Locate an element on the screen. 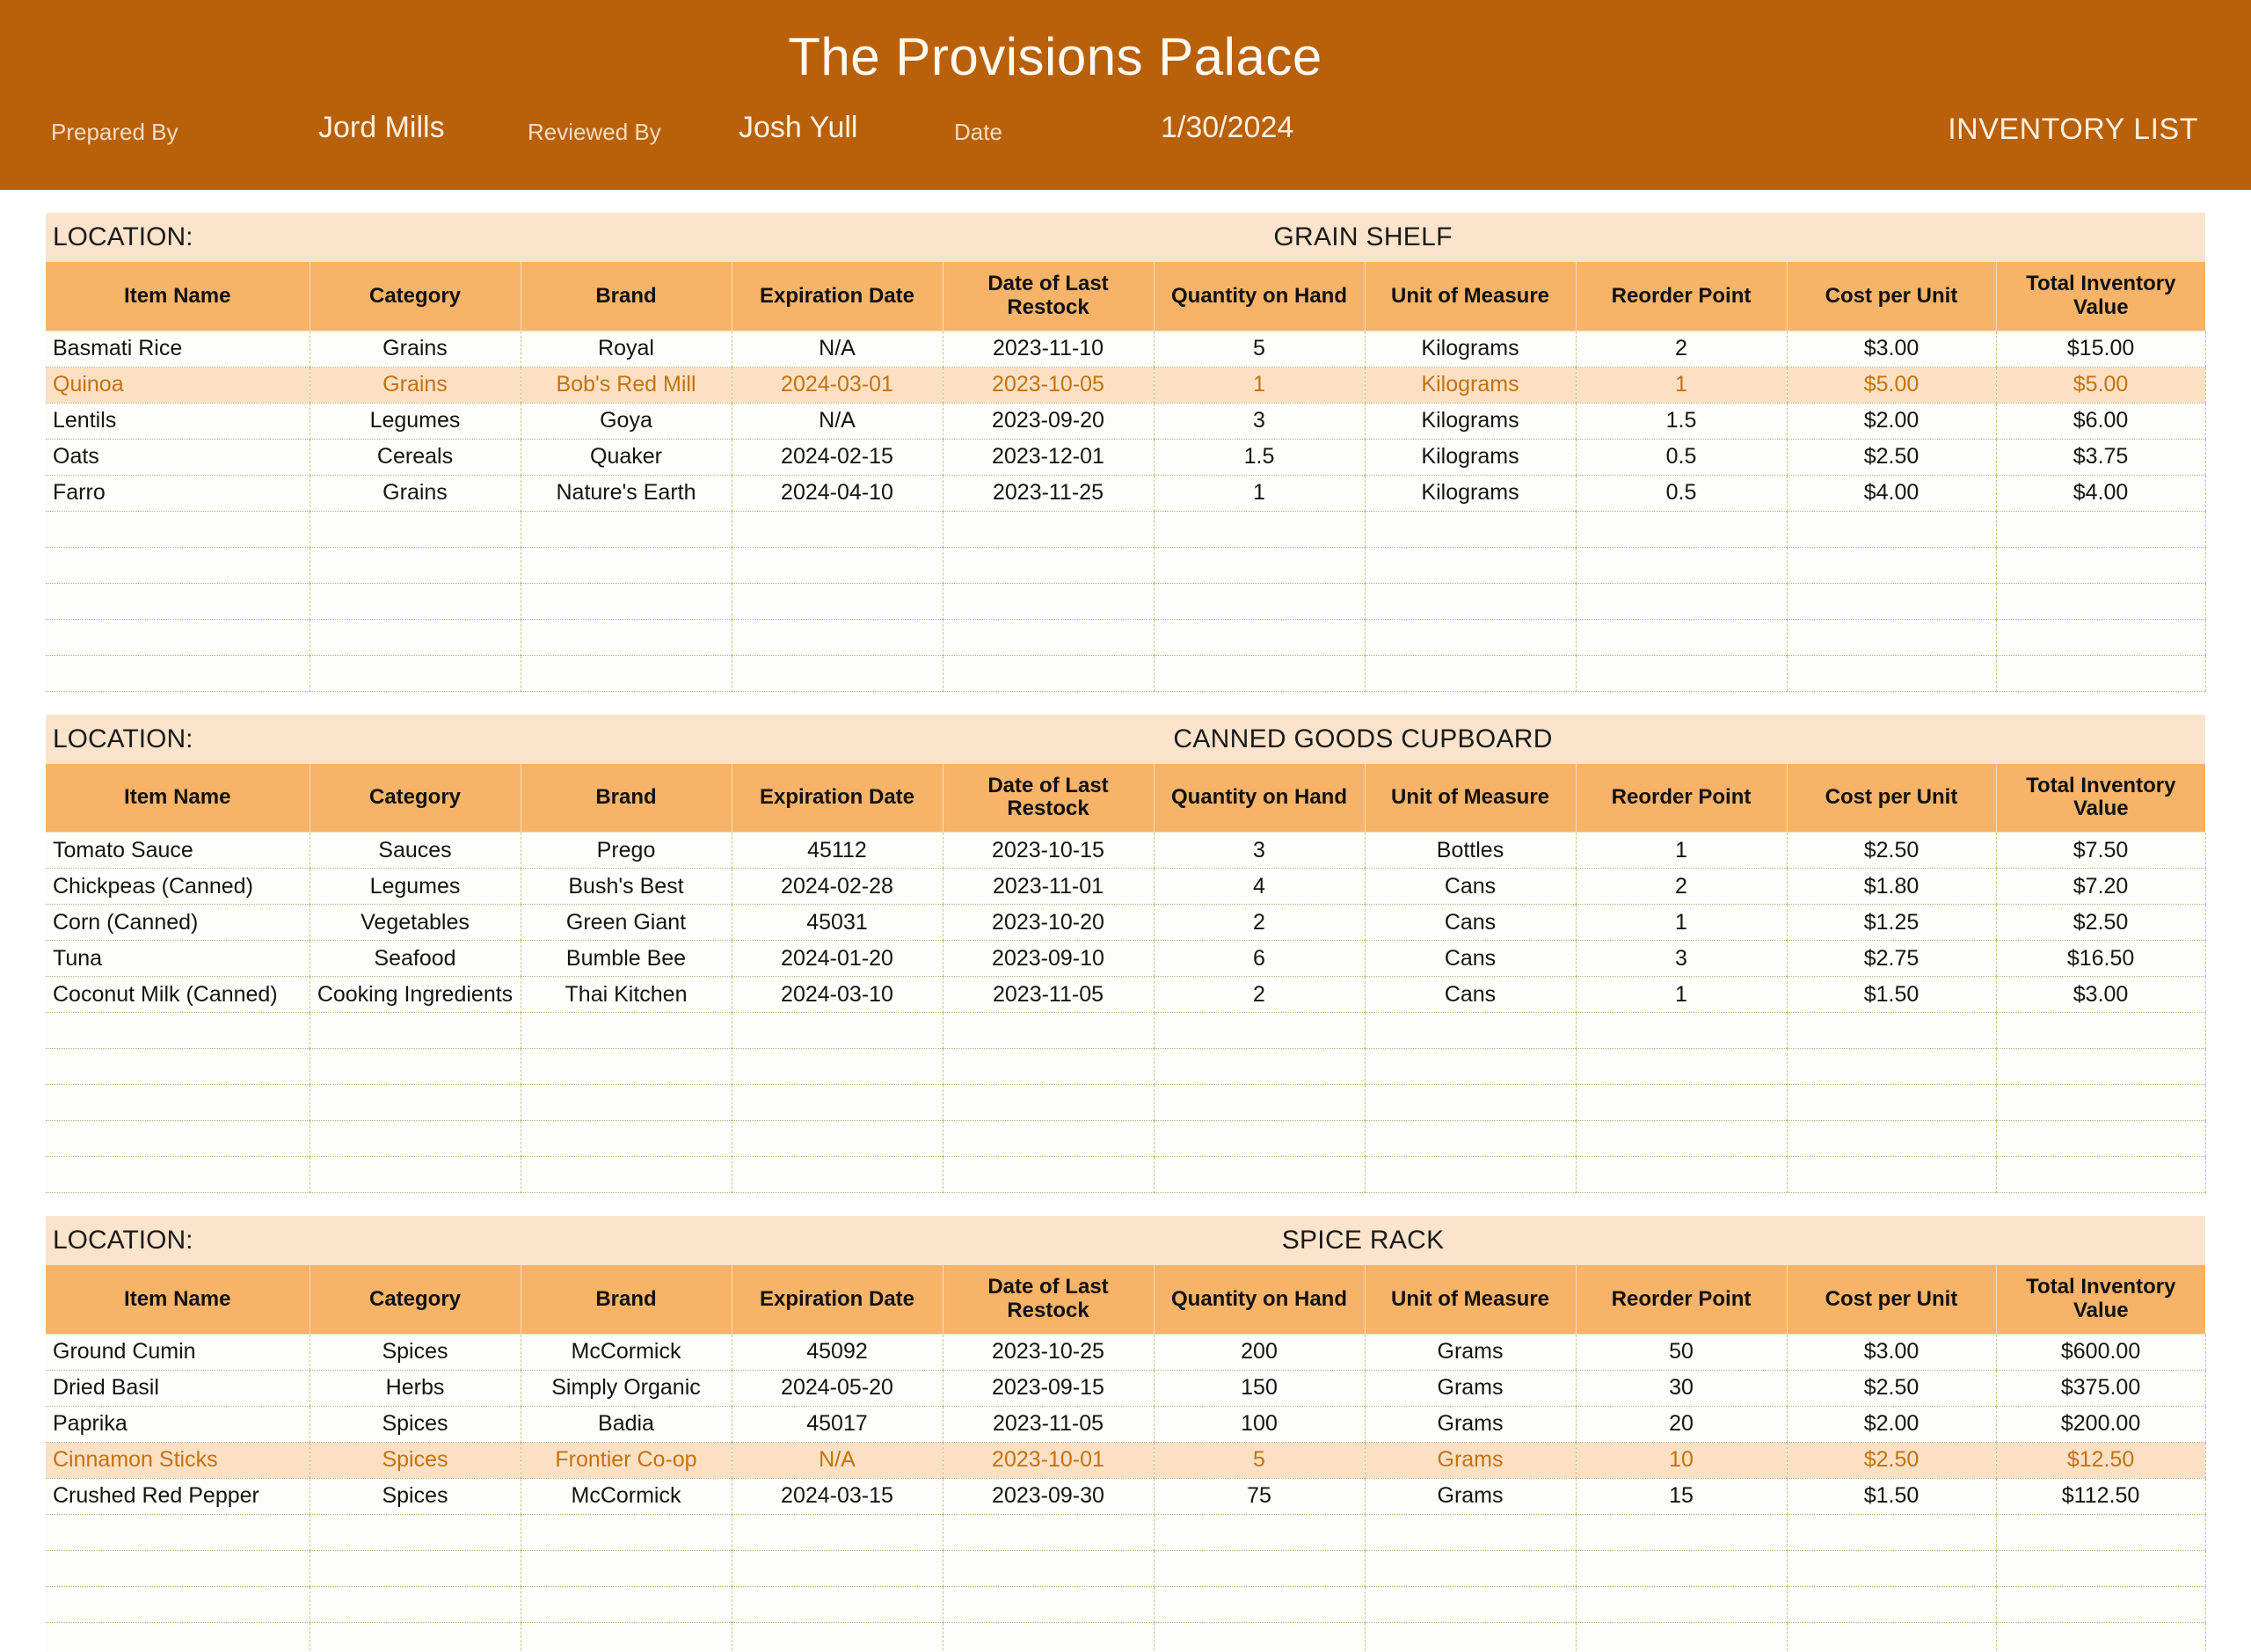 This screenshot has height=1652, width=2251. table-cell: 2024-05-20 is located at coordinates (837, 1389).